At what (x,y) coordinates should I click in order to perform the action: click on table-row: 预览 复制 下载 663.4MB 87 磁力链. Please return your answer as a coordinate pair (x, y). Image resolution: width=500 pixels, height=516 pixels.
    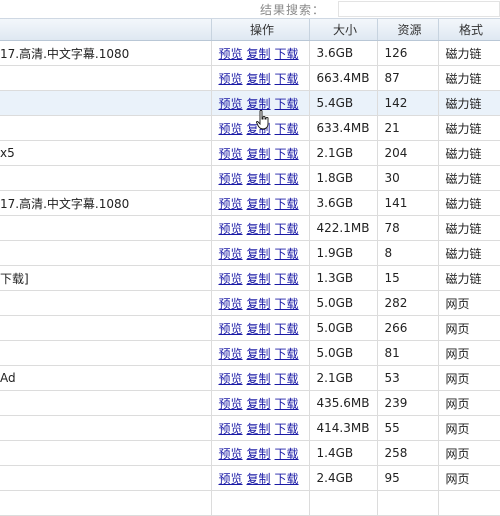
    Looking at the image, I should click on (250, 78).